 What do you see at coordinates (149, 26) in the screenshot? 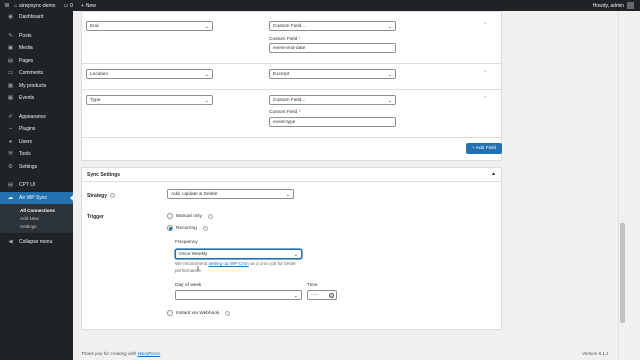
I see `source-field-select: End ⌄` at bounding box center [149, 26].